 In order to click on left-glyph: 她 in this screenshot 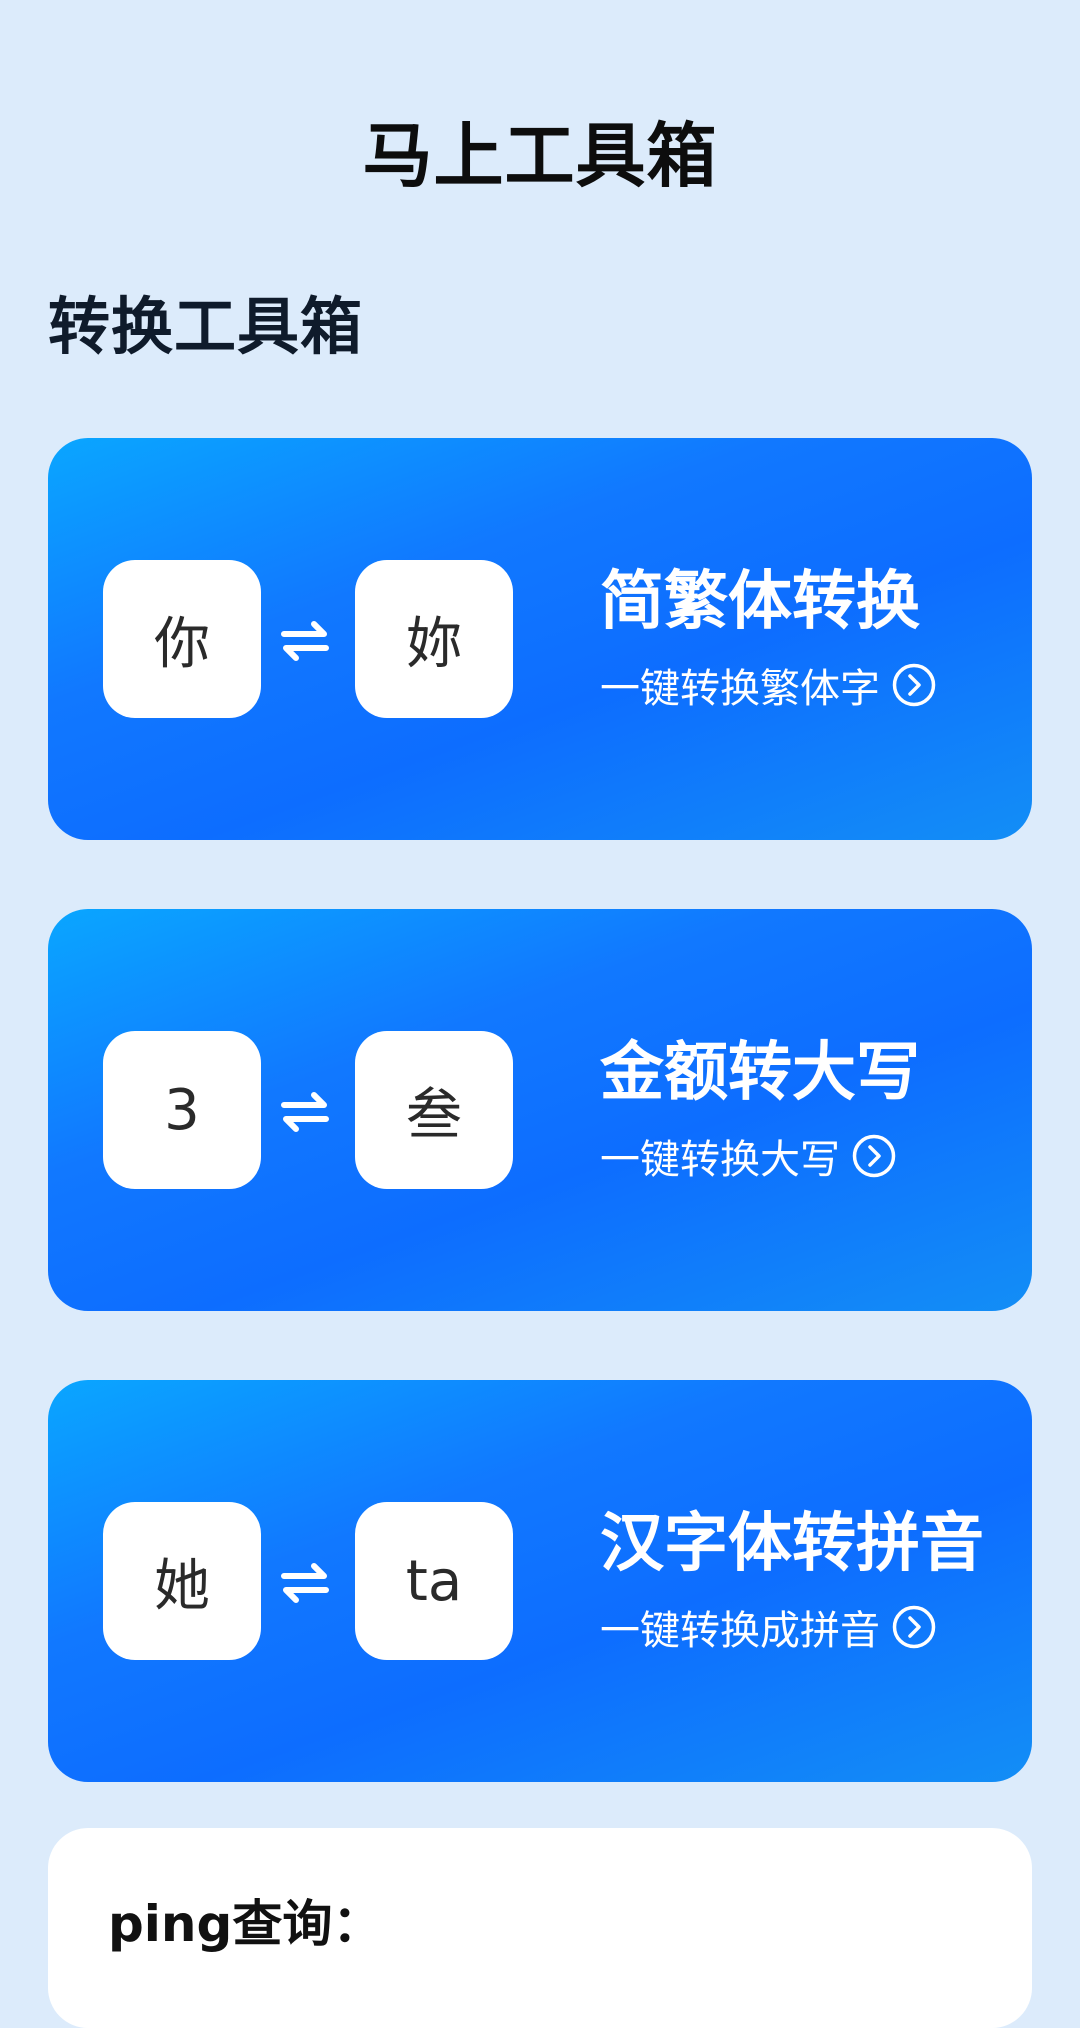, I will do `click(182, 1586)`.